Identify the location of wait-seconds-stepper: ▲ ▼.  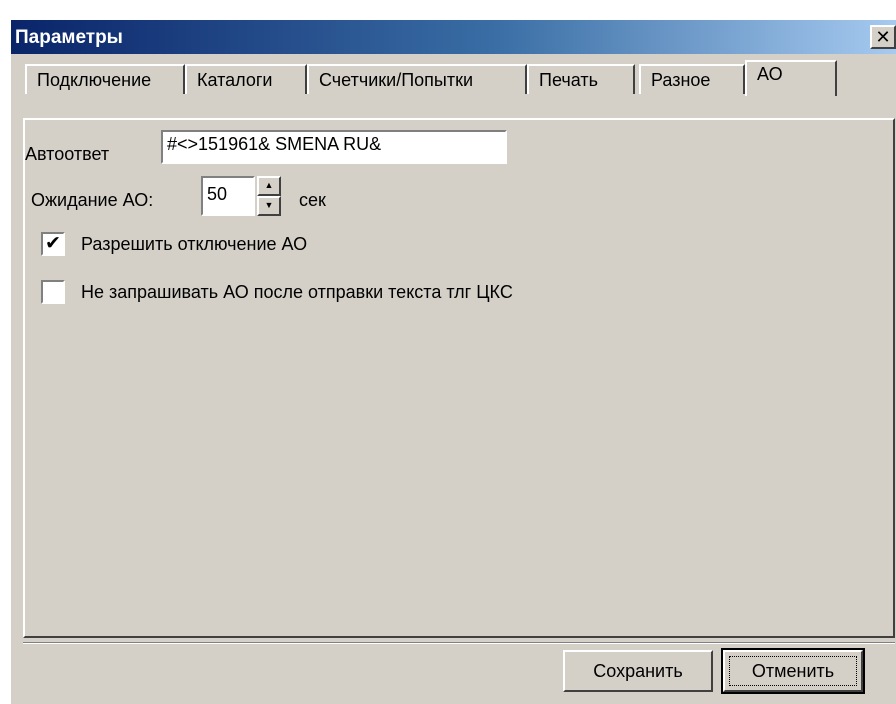
(269, 196).